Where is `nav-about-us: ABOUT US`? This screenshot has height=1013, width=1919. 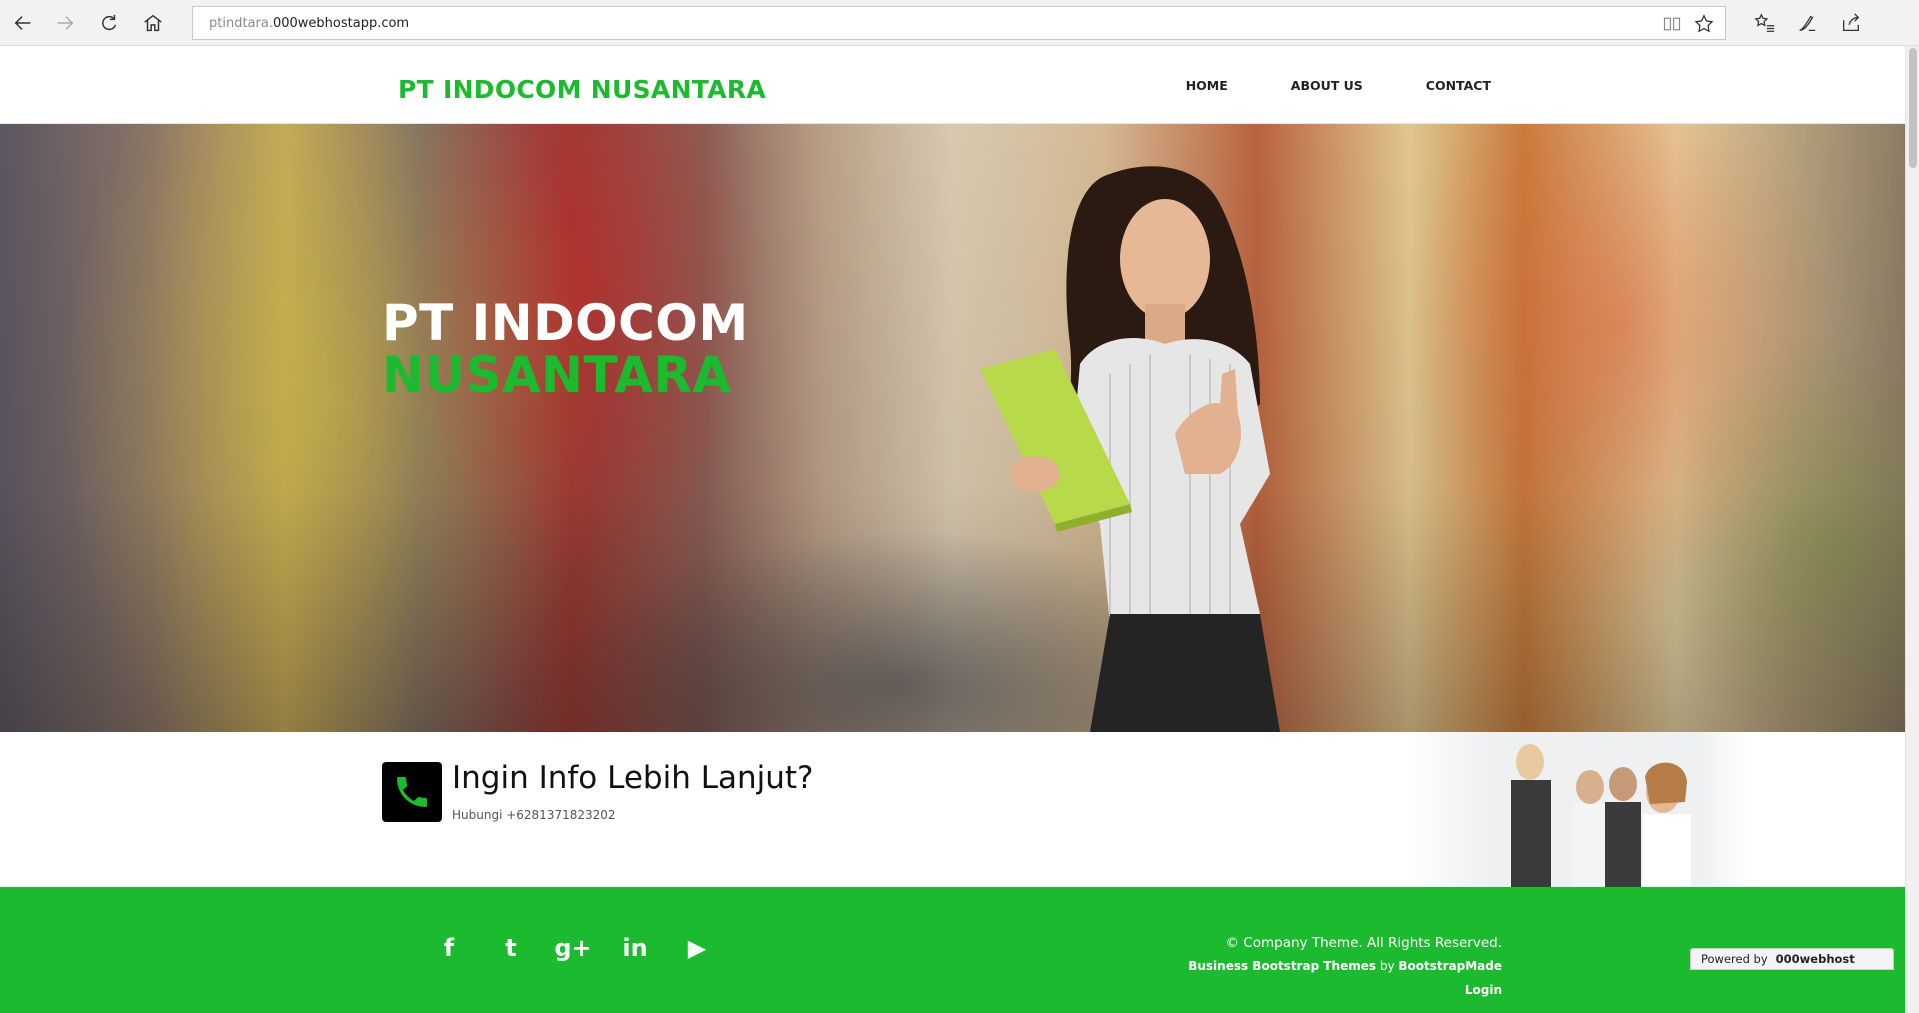 nav-about-us: ABOUT US is located at coordinates (1327, 85).